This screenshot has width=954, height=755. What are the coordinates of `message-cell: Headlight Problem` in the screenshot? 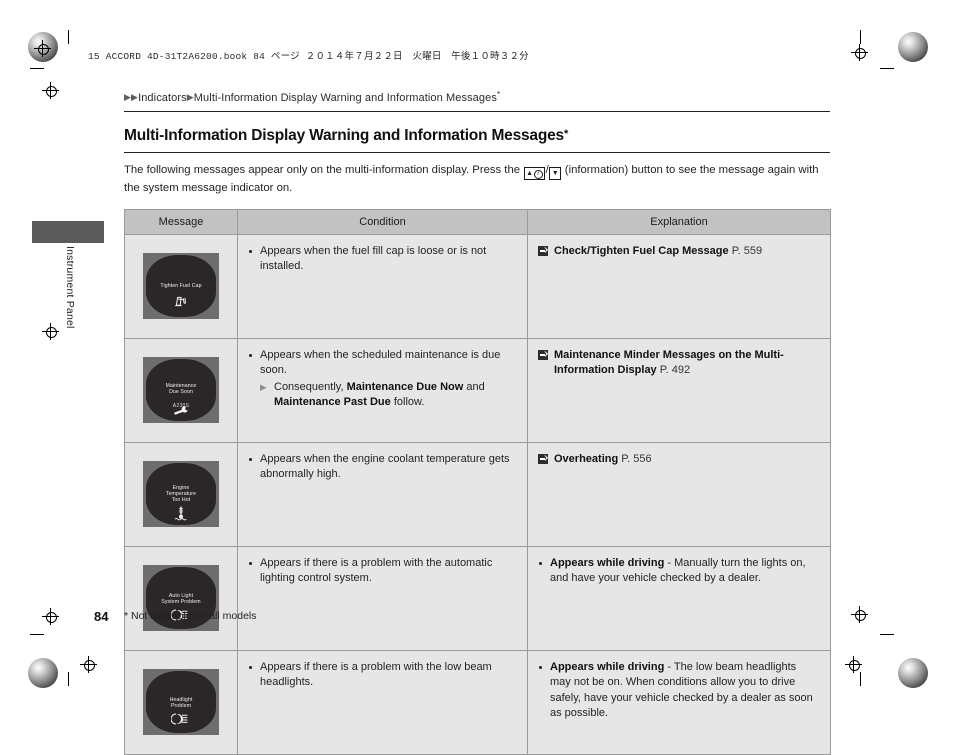 It's located at (181, 702).